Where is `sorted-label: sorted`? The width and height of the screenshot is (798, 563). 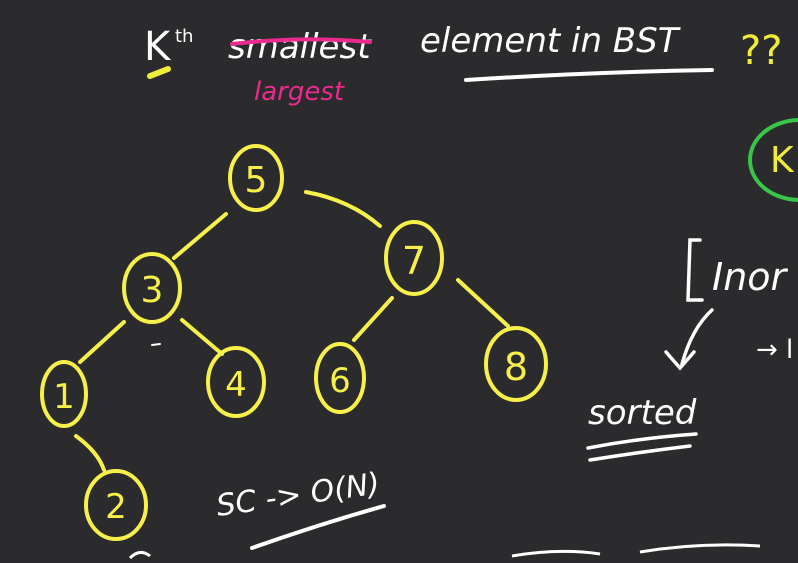 sorted-label: sorted is located at coordinates (642, 413).